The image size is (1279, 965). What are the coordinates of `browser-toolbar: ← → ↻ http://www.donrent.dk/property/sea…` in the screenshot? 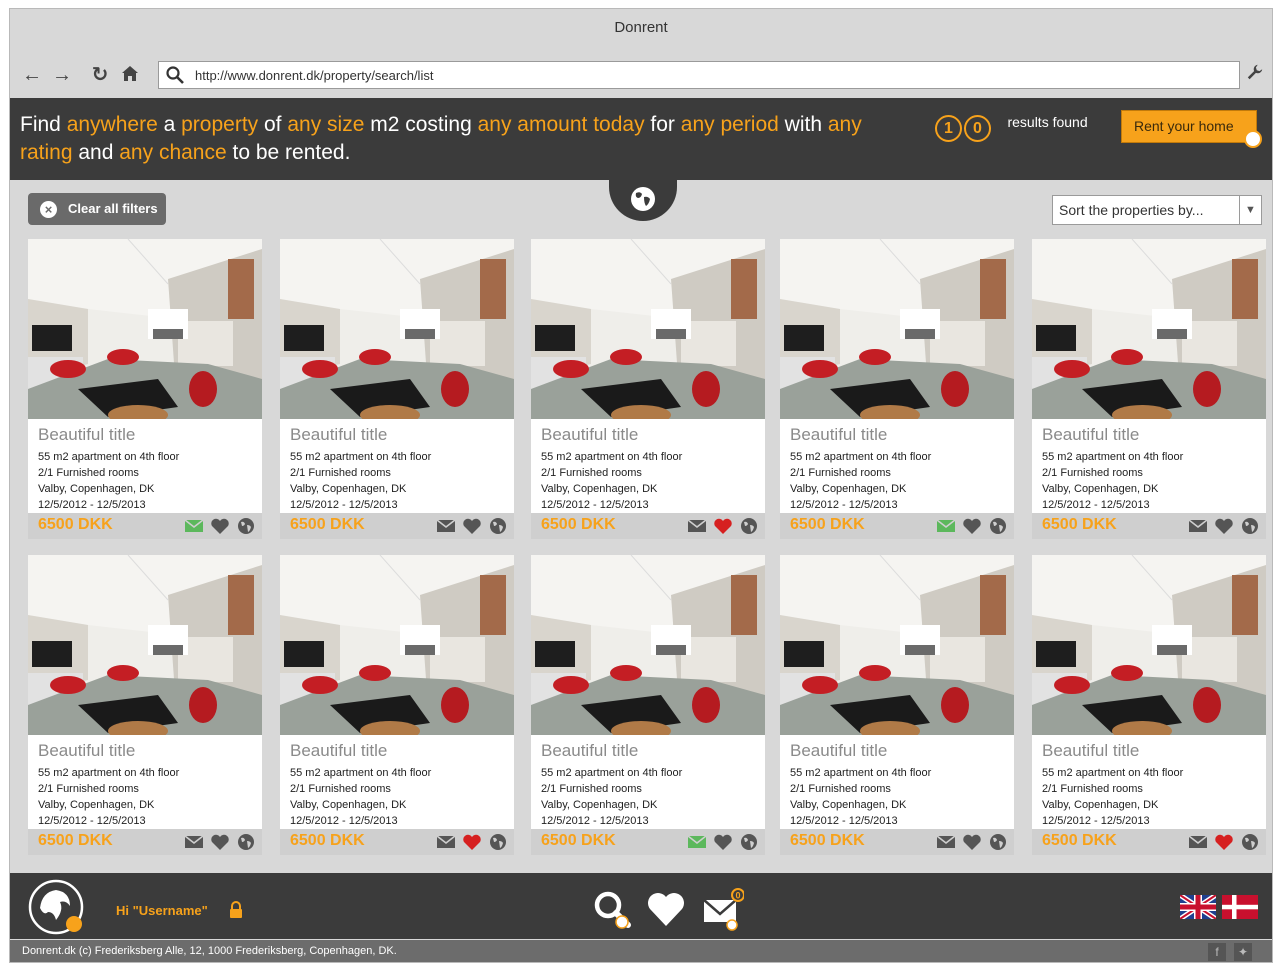 It's located at (641, 77).